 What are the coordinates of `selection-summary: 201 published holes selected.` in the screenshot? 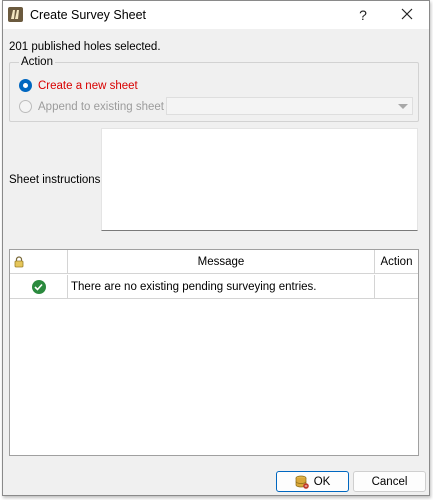 It's located at (85, 47).